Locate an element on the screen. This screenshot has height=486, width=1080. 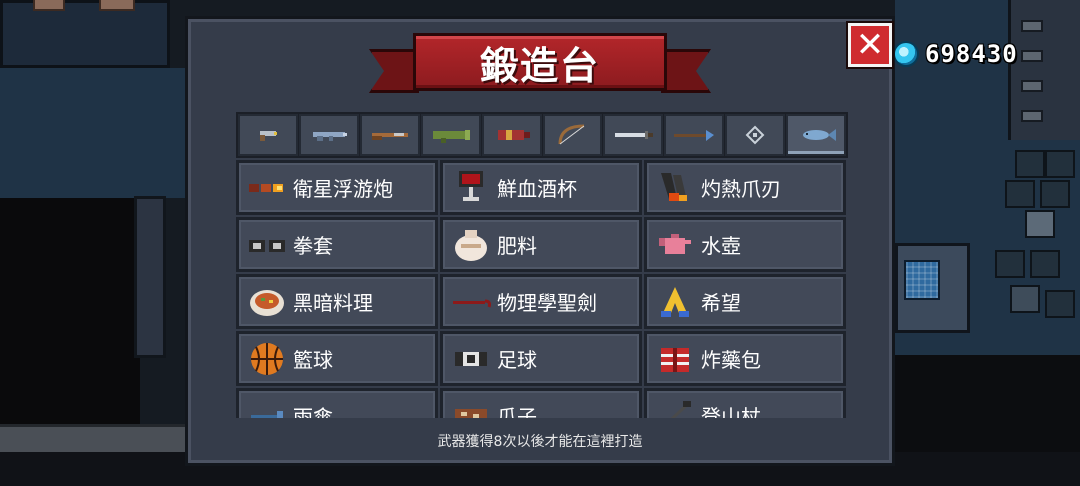
title-banner: 鍛造台 is located at coordinates (540, 65).